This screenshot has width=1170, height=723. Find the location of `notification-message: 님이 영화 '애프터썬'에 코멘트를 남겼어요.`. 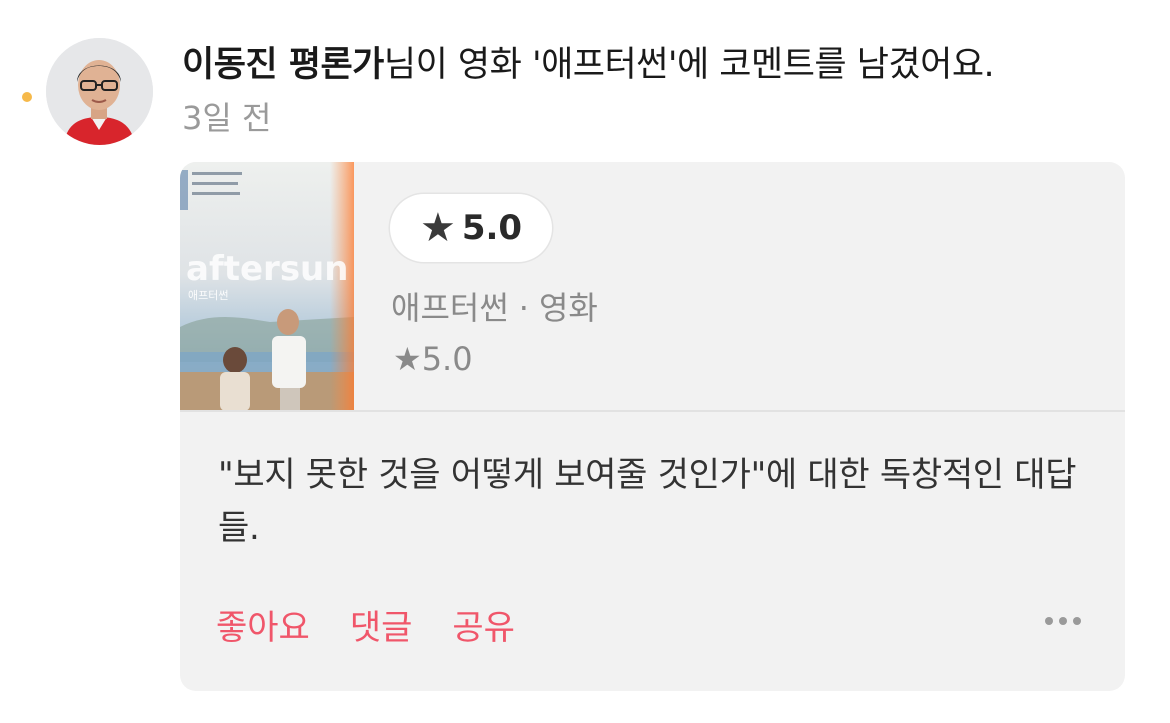

notification-message: 님이 영화 '애프터썬'에 코멘트를 남겼어요. is located at coordinates (689, 65).